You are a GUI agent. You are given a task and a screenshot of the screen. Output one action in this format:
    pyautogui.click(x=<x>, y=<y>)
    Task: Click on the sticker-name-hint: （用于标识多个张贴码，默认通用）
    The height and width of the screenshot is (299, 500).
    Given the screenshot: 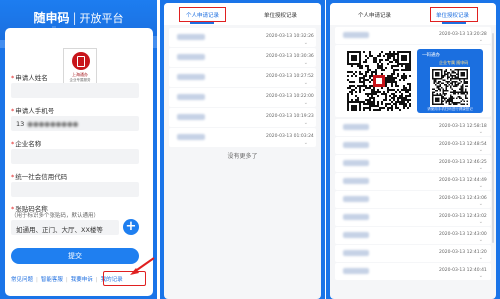 What is the action you would take?
    pyautogui.click(x=55, y=216)
    